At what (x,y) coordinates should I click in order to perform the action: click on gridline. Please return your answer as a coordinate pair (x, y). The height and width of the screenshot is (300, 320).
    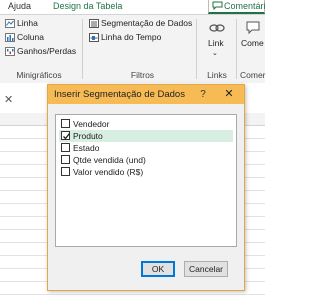
    Looking at the image, I should click on (132, 294).